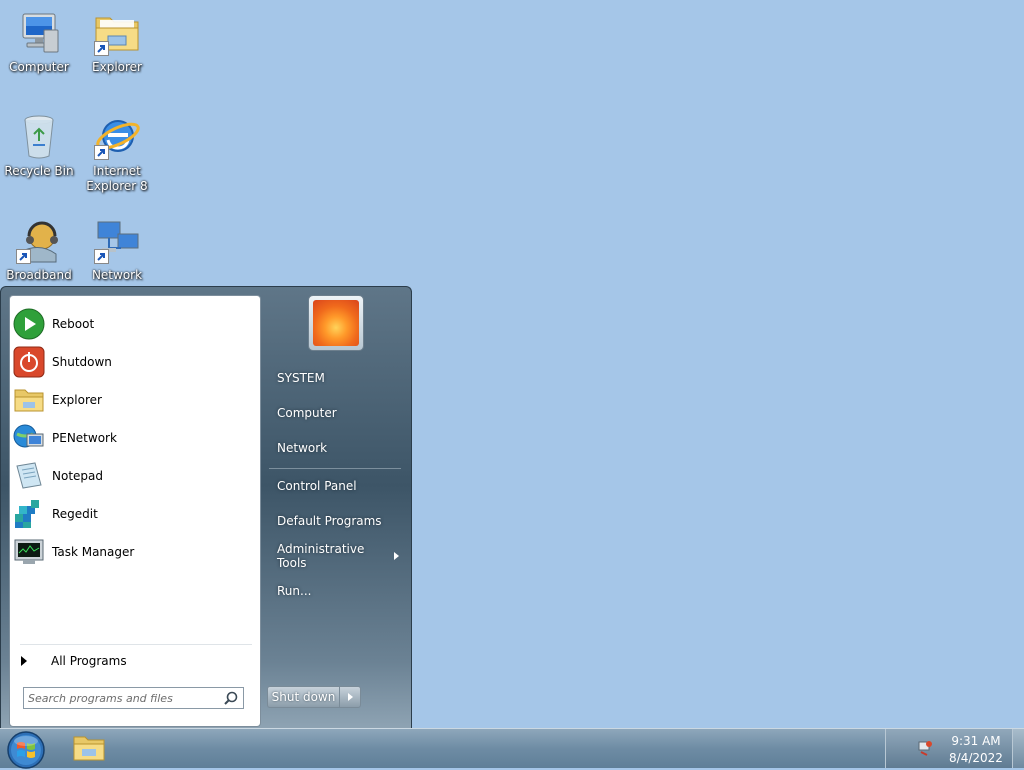 The image size is (1024, 770). I want to click on start-menu-item-label: Regedit, so click(75, 514).